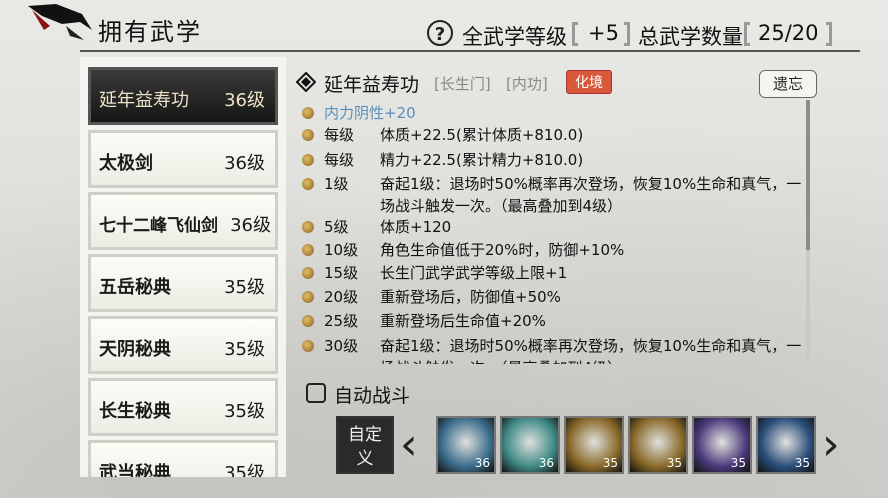 The width and height of the screenshot is (888, 498). Describe the element at coordinates (150, 32) in the screenshot. I see `page-title: 拥有武学` at that location.